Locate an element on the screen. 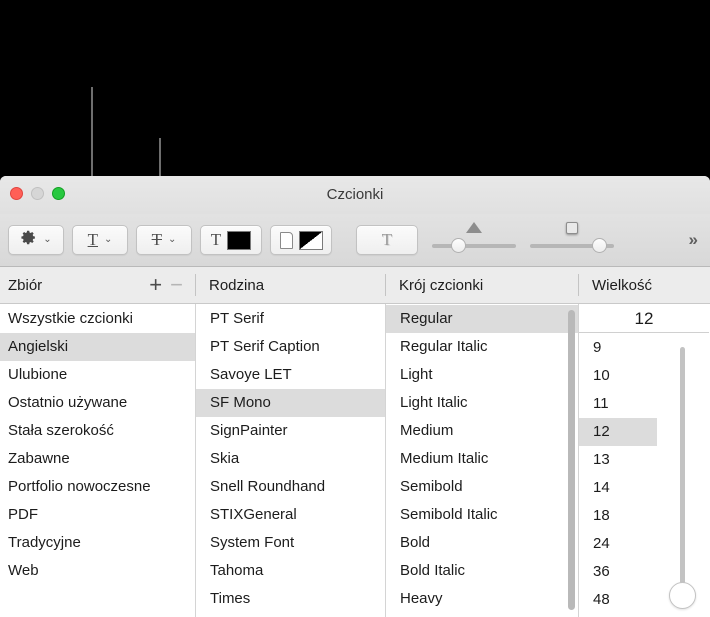  size-slider-thumb is located at coordinates (682, 595).